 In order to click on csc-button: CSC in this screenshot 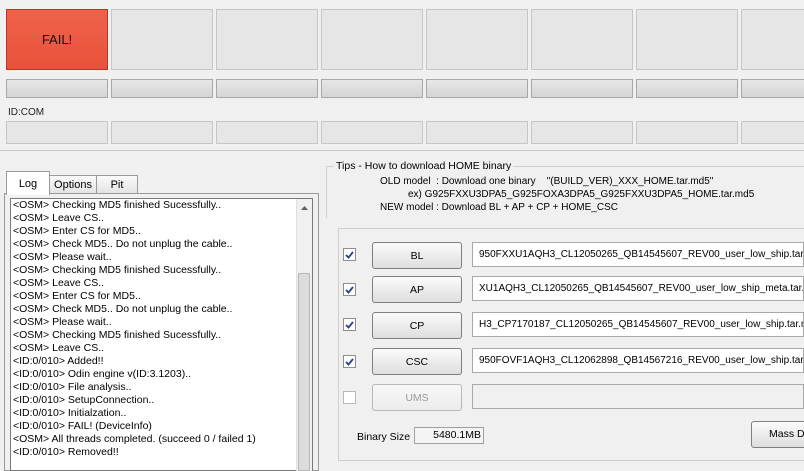, I will do `click(417, 361)`.